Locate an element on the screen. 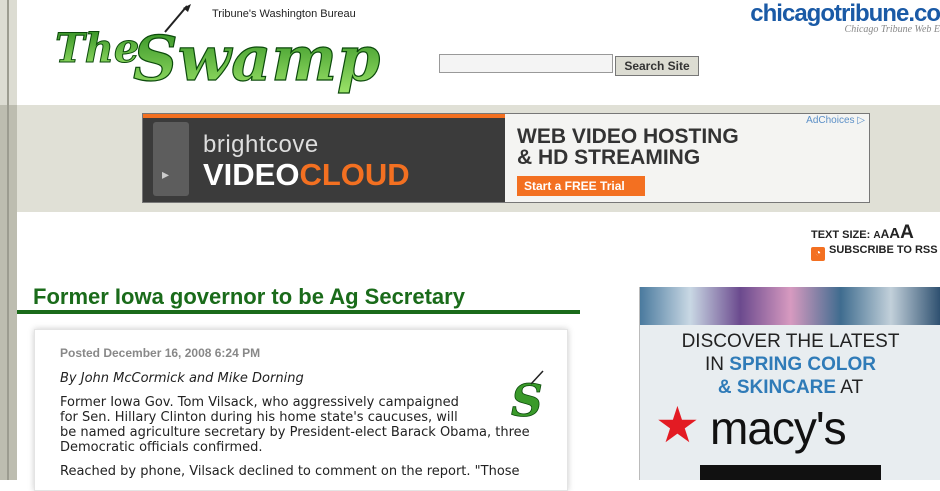 The image size is (940, 491). macys-logo: macy's is located at coordinates (778, 428).